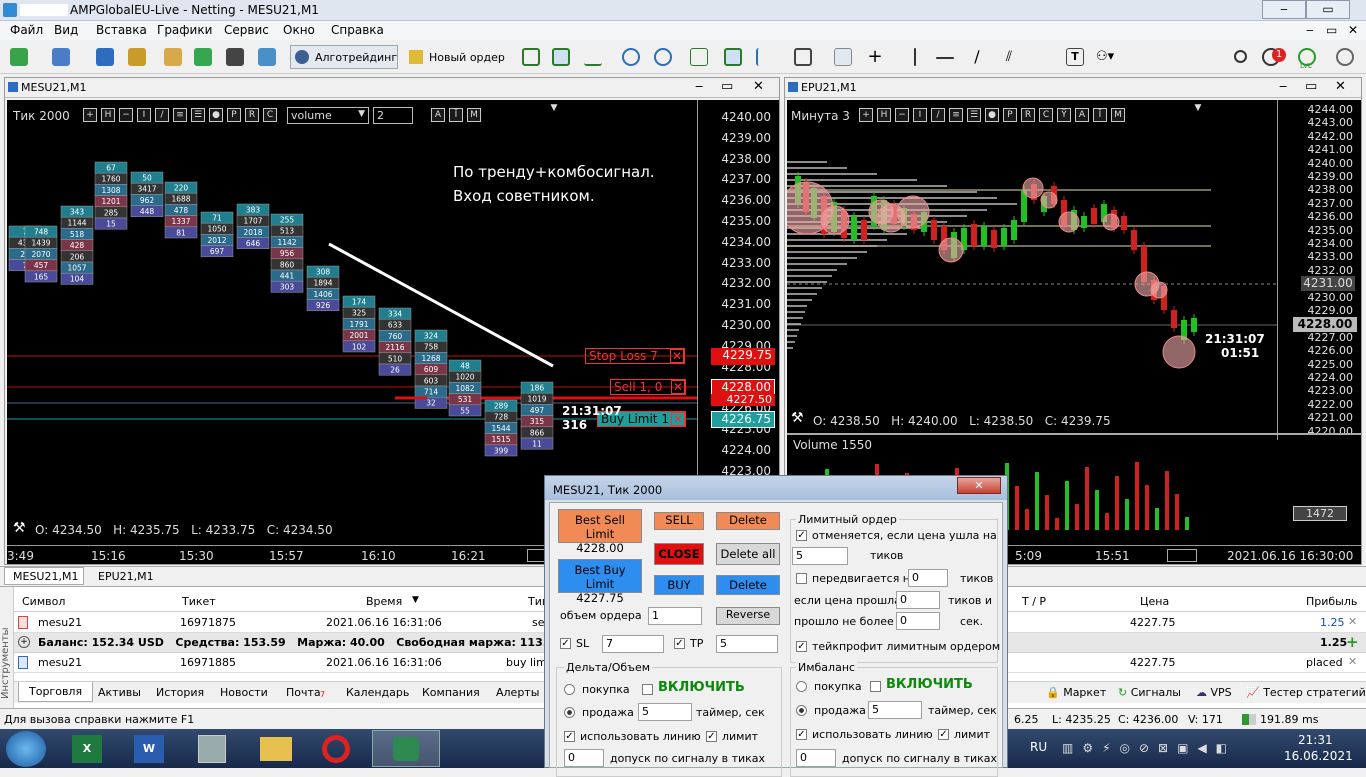 Image resolution: width=1366 pixels, height=777 pixels. What do you see at coordinates (203, 57) in the screenshot?
I see `terminal-icon` at bounding box center [203, 57].